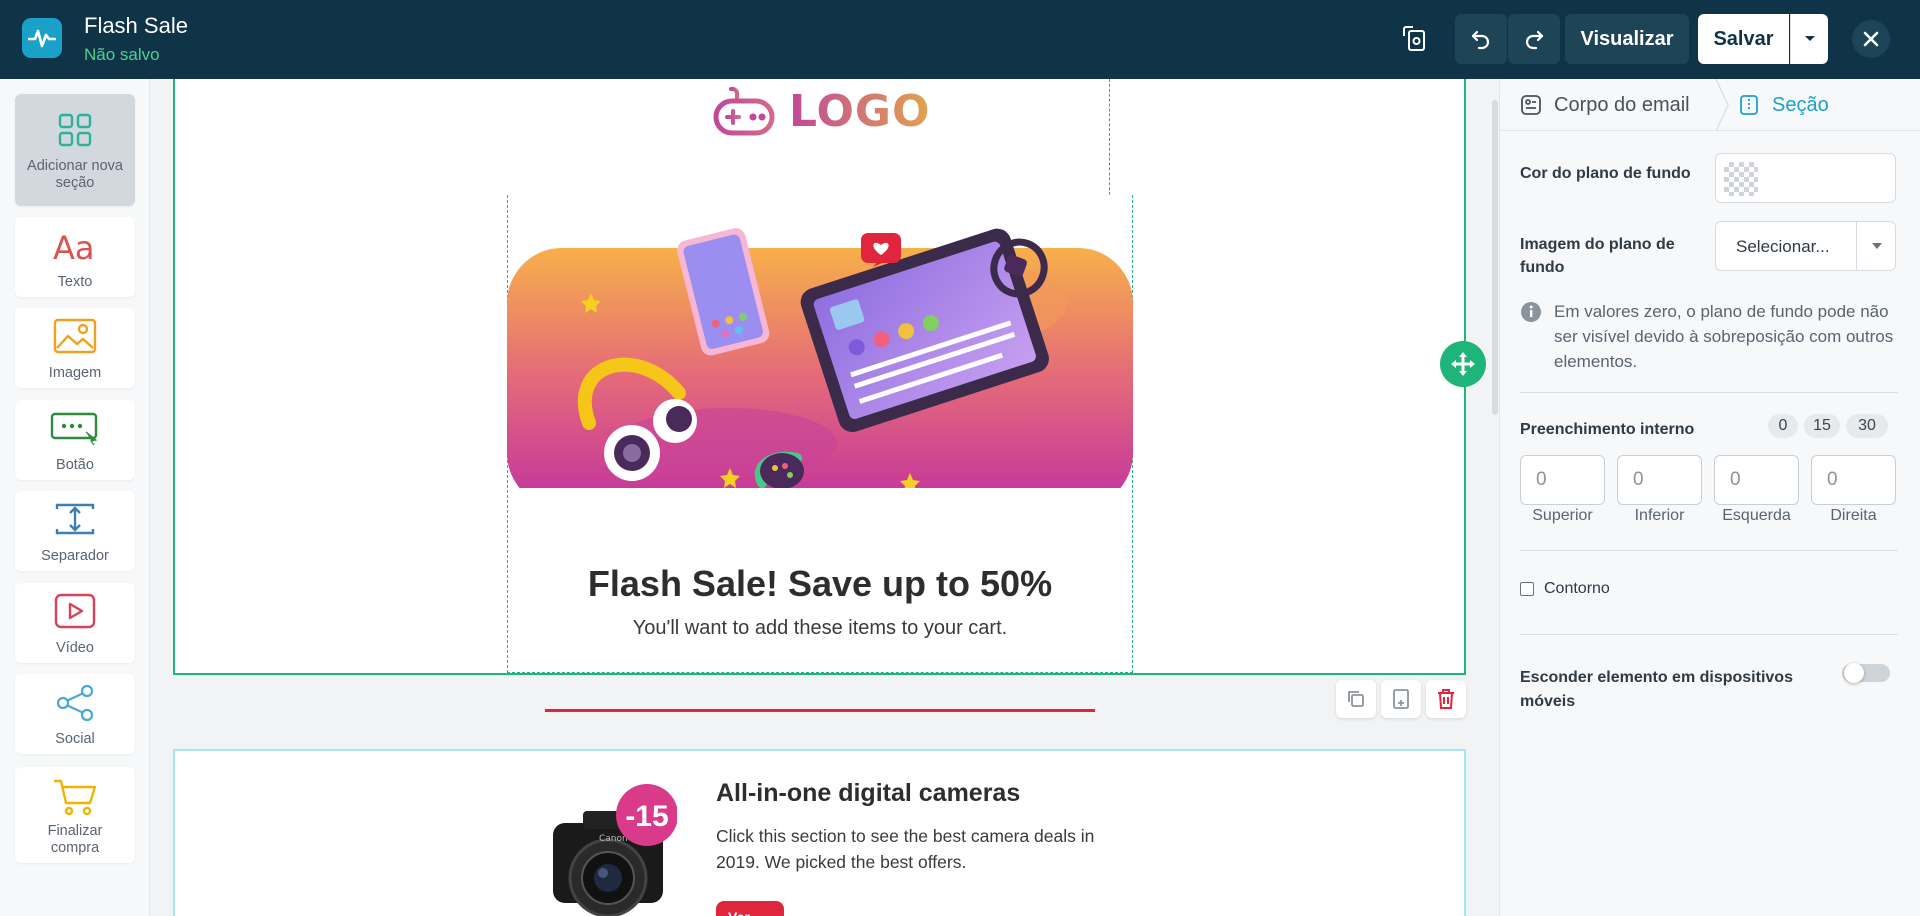 Image resolution: width=1920 pixels, height=916 pixels. Describe the element at coordinates (75, 465) in the screenshot. I see `tool-label: Botão` at that location.